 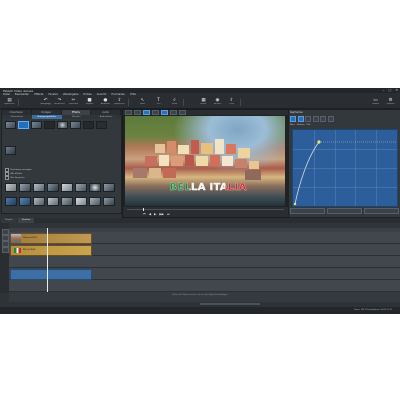 What do you see at coordinates (45, 102) in the screenshot?
I see `toolbar-button: ↶ Rückgängig` at bounding box center [45, 102].